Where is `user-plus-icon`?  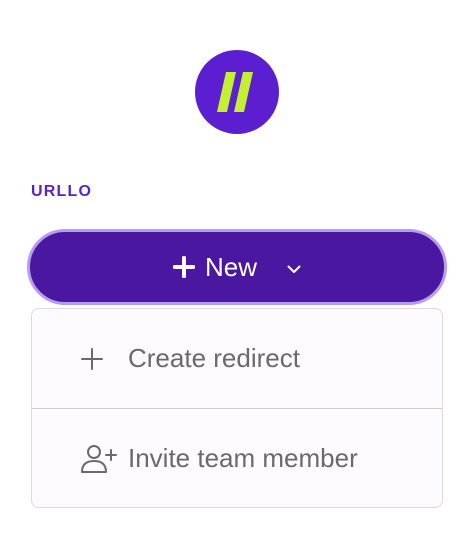
user-plus-icon is located at coordinates (100, 459).